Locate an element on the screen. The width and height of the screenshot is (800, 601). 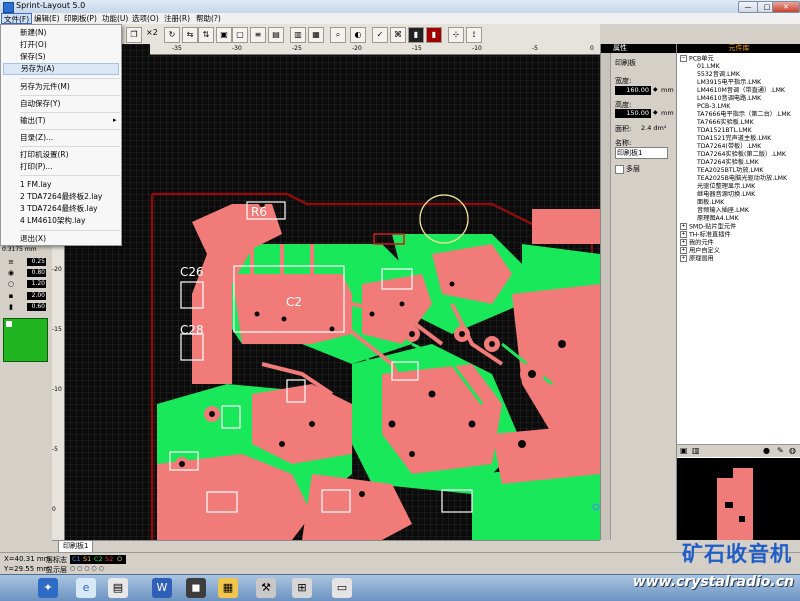
pad-size-value: 0.80 is located at coordinates (36, 273).